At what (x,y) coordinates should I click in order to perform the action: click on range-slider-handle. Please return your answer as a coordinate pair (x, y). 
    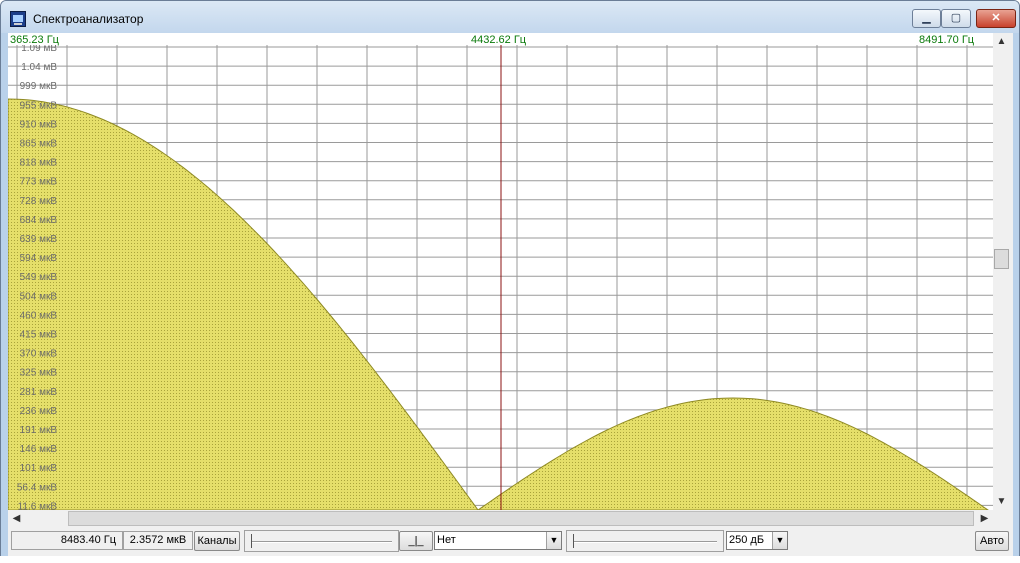
    Looking at the image, I should click on (575, 541).